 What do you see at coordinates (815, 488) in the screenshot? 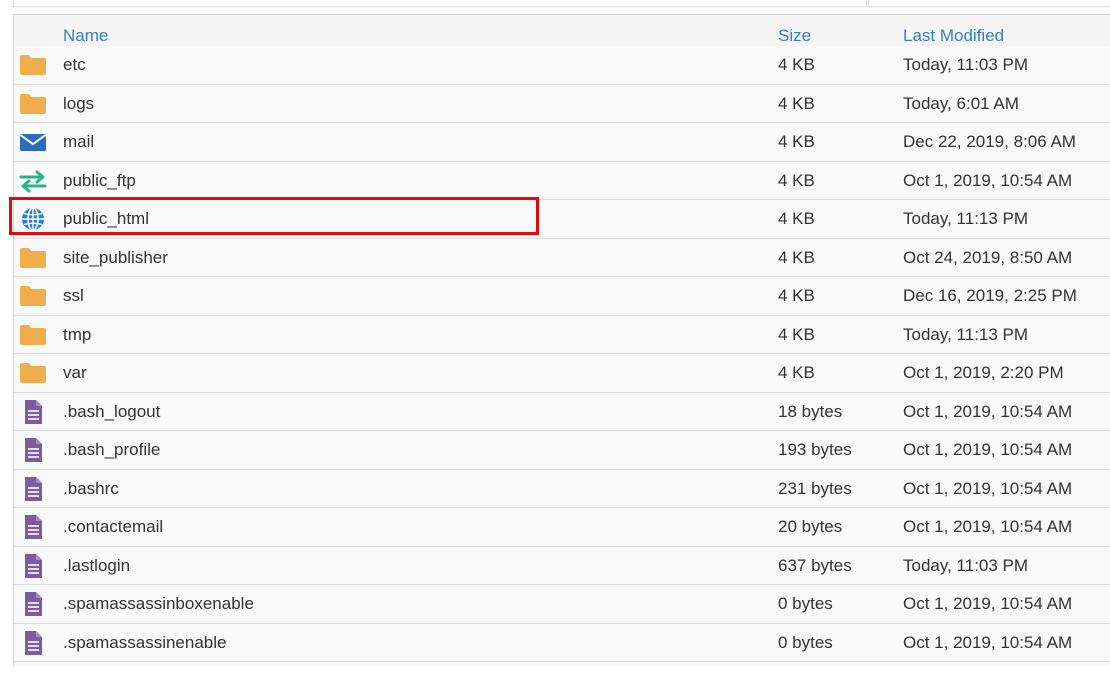
I see `file-size: 231 bytes` at bounding box center [815, 488].